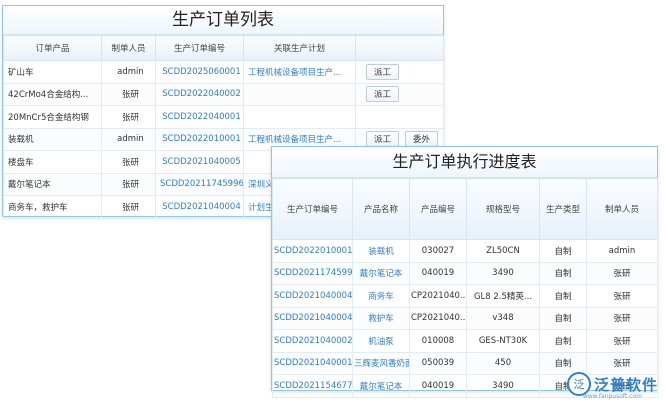  What do you see at coordinates (52, 139) in the screenshot?
I see `cell-product: 装载机` at bounding box center [52, 139].